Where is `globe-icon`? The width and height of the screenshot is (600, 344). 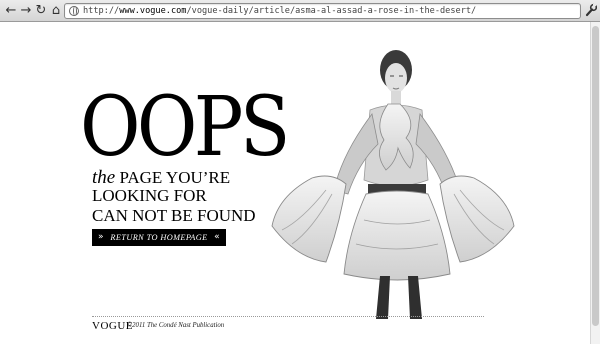 globe-icon is located at coordinates (74, 11).